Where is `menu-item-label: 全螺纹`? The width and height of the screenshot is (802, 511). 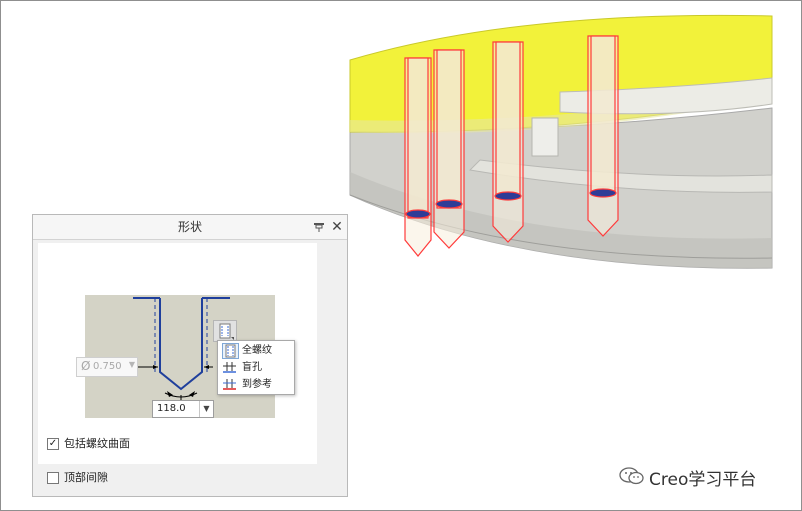 menu-item-label: 全螺纹 is located at coordinates (257, 350).